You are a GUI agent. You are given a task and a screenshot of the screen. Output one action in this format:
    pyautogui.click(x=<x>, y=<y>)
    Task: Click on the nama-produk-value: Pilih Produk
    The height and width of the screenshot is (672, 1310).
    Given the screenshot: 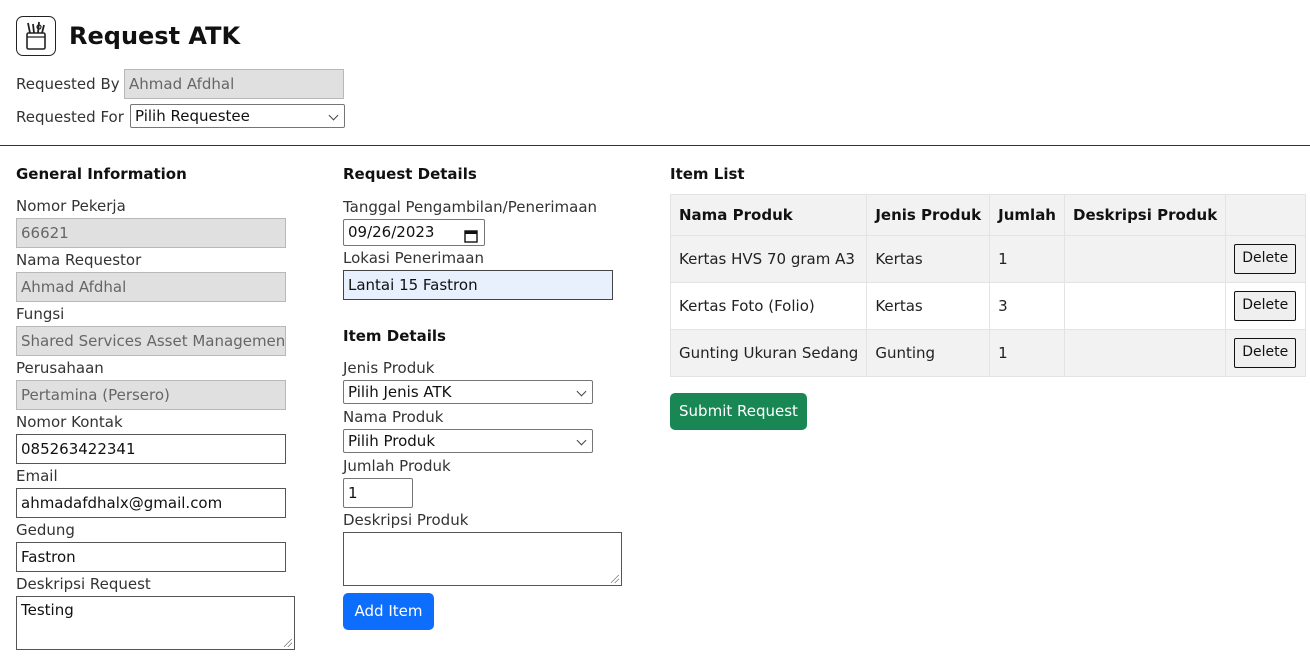 What is the action you would take?
    pyautogui.click(x=392, y=441)
    